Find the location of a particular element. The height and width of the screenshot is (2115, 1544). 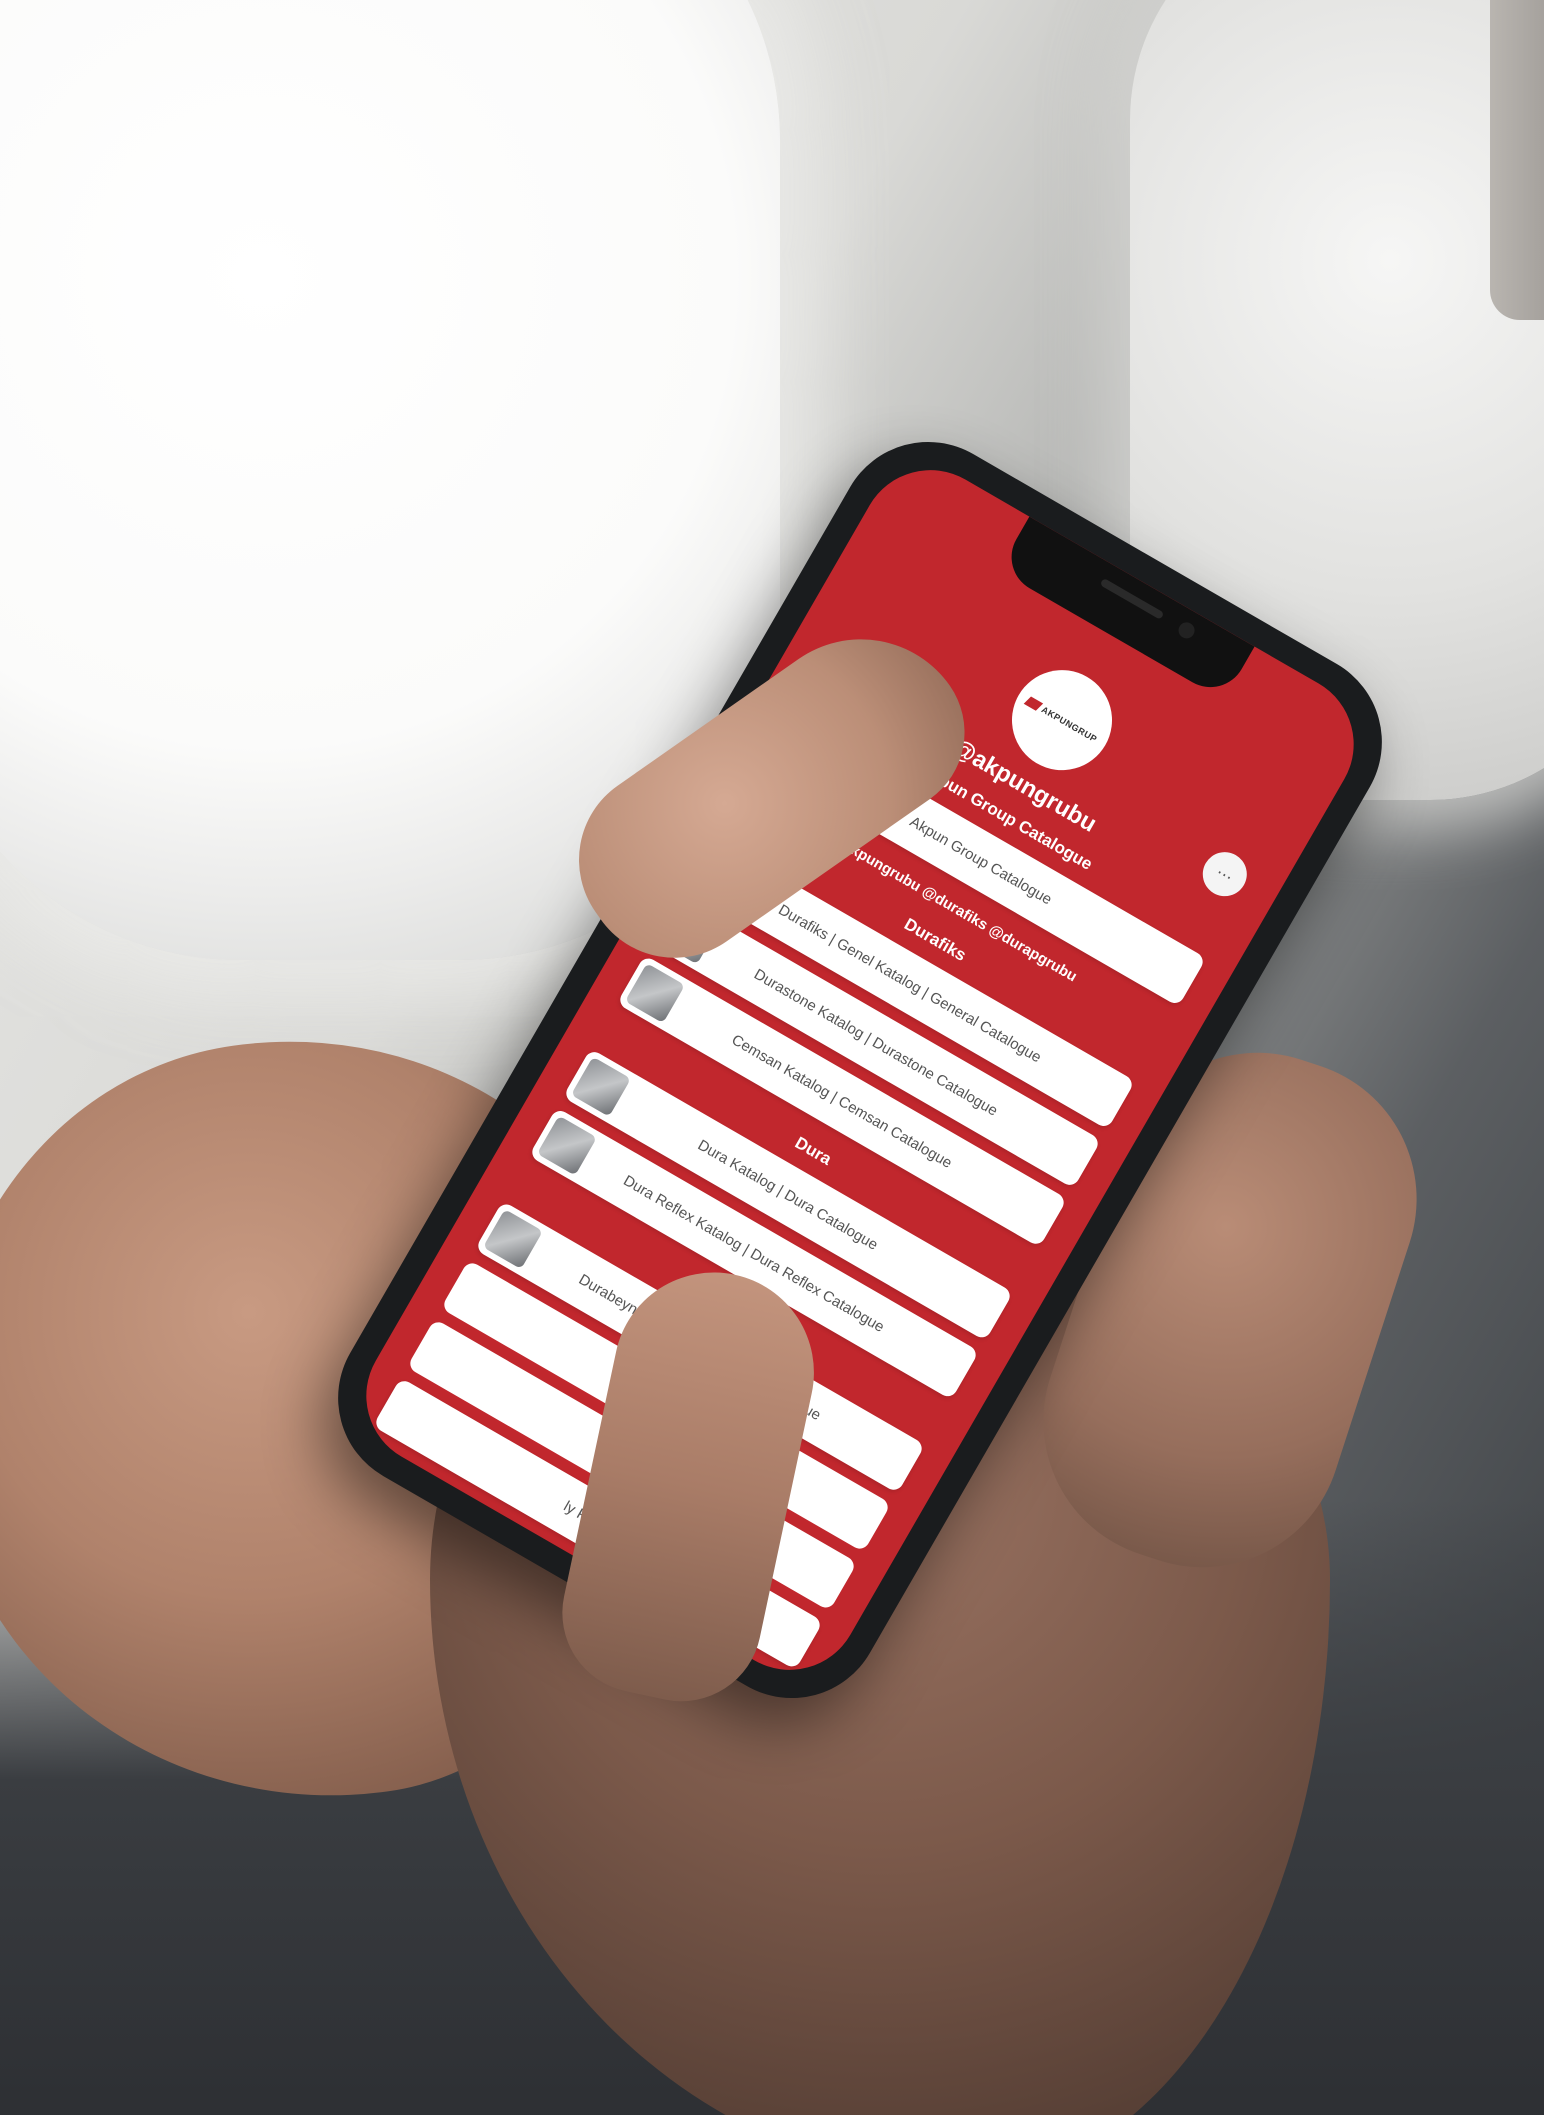

speaker-icon is located at coordinates (1132, 598).